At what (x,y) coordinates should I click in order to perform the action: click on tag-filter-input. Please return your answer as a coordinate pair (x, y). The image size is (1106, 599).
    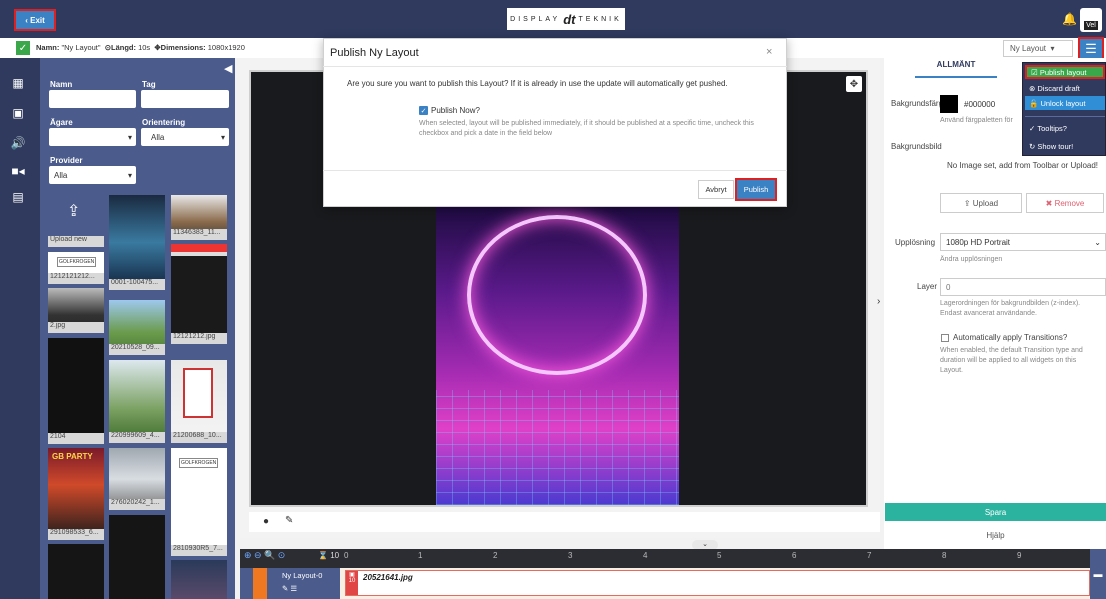
    Looking at the image, I should click on (185, 99).